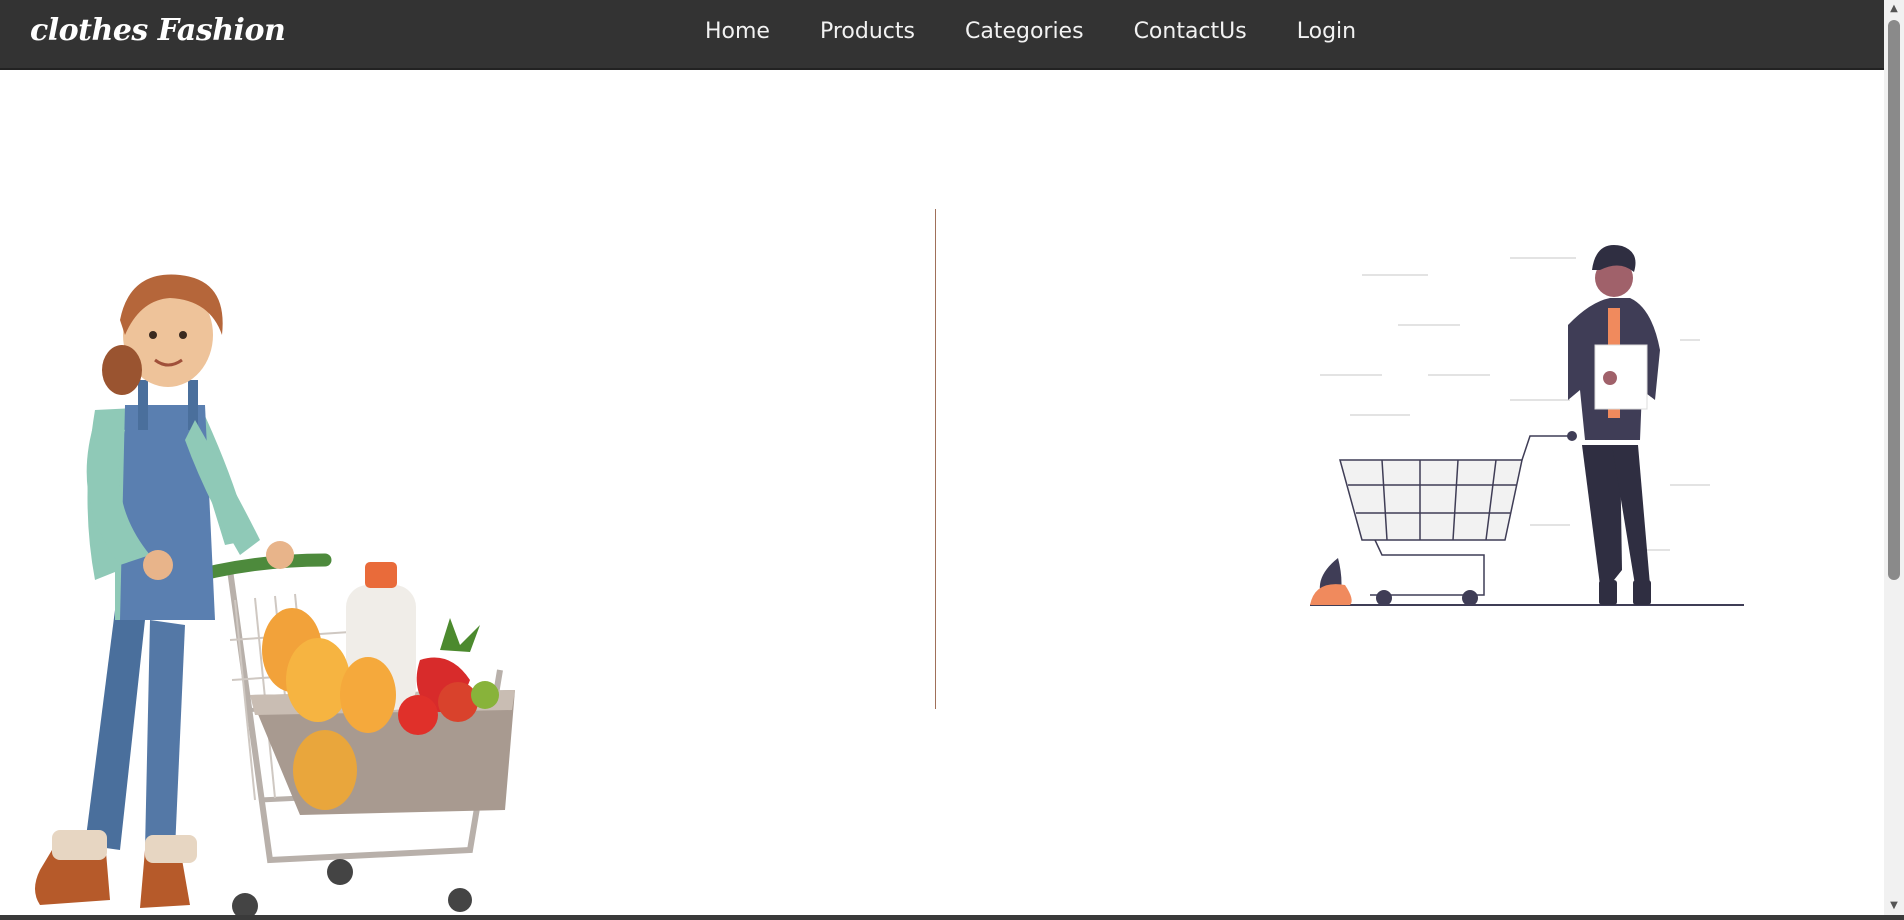 The height and width of the screenshot is (920, 1904). Describe the element at coordinates (1894, 9) in the screenshot. I see `scroll-up-arrow-icon: ▲` at that location.